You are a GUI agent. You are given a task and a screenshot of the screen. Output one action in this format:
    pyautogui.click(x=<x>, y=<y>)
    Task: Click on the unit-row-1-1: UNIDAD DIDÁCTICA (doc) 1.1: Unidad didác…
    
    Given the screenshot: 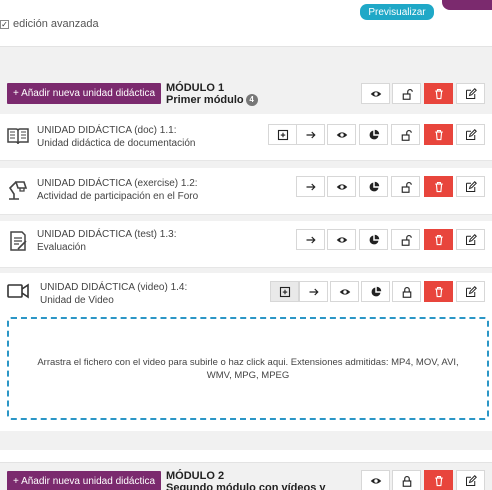 What is the action you would take?
    pyautogui.click(x=246, y=137)
    